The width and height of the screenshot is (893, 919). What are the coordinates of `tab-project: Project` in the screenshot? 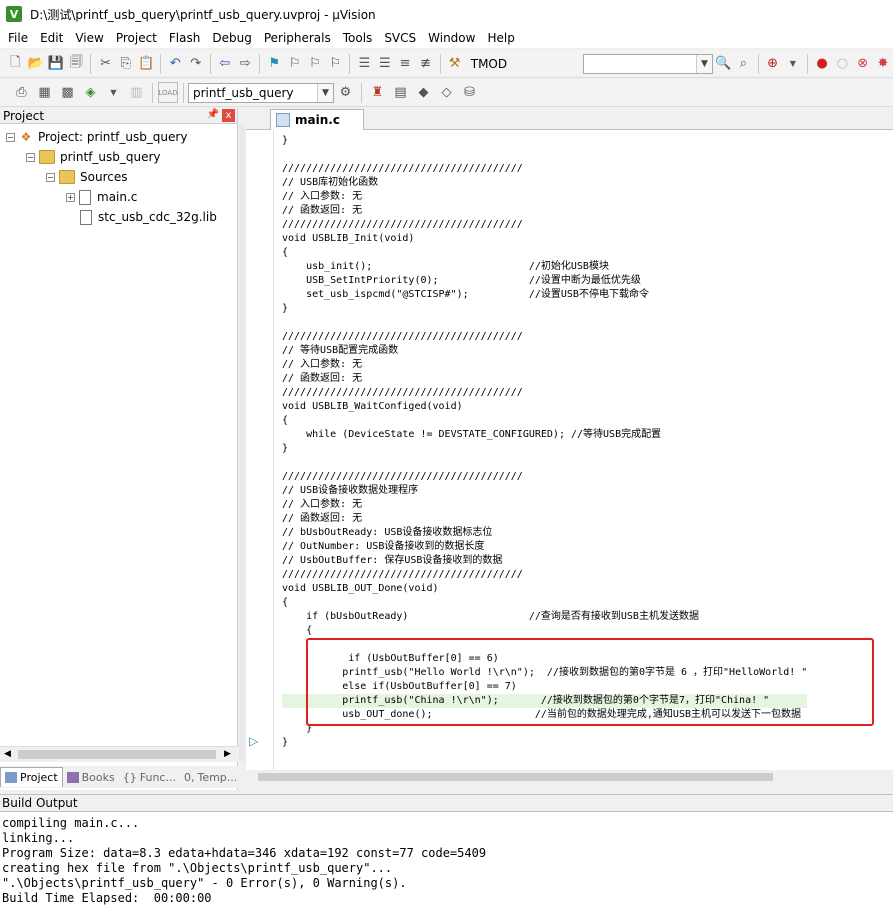 It's located at (31, 777).